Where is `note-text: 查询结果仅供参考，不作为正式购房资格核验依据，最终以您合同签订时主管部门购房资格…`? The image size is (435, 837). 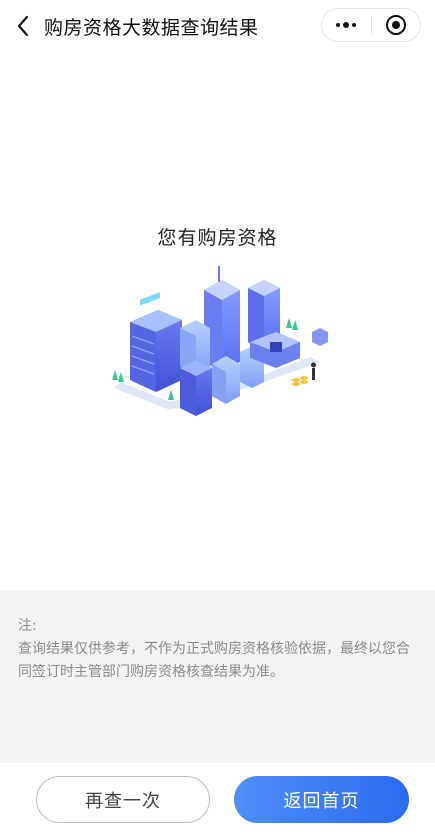
note-text: 查询结果仅供参考，不作为正式购房资格核验依据，最终以您合同签订时主管部门购房资格… is located at coordinates (214, 660).